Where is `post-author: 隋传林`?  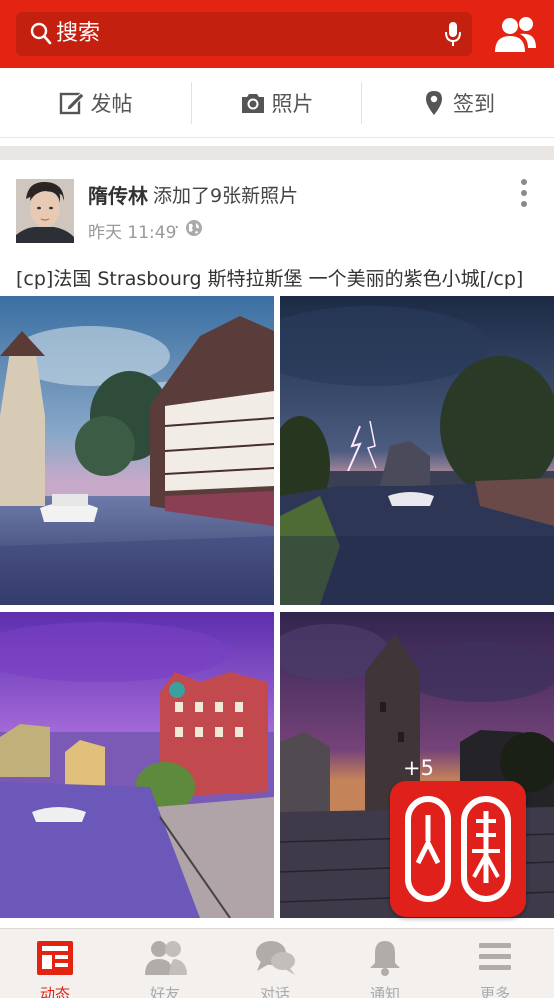
post-author: 隋传林 is located at coordinates (118, 194).